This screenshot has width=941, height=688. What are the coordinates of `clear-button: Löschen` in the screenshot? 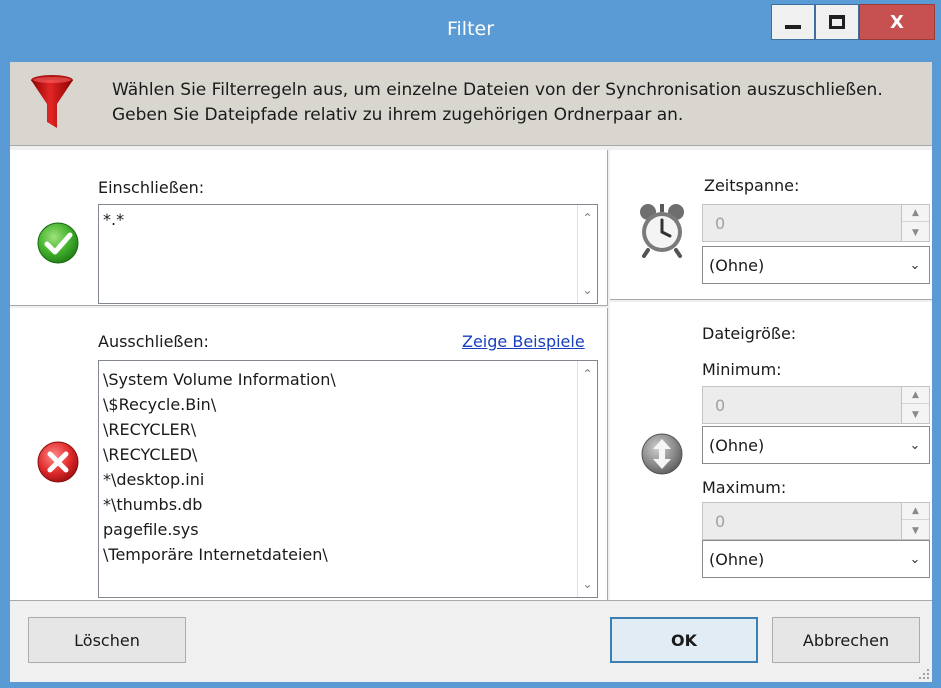 It's located at (107, 640).